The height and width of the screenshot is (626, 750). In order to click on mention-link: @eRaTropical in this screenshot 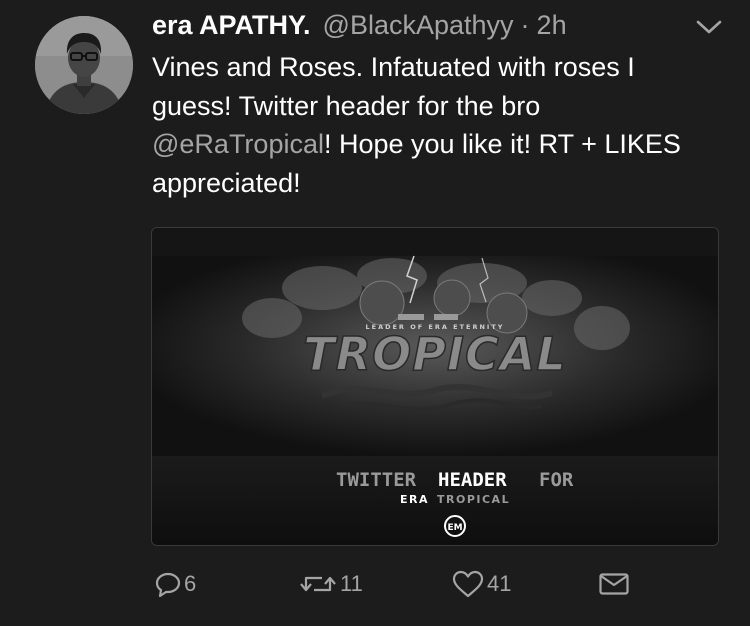, I will do `click(238, 144)`.